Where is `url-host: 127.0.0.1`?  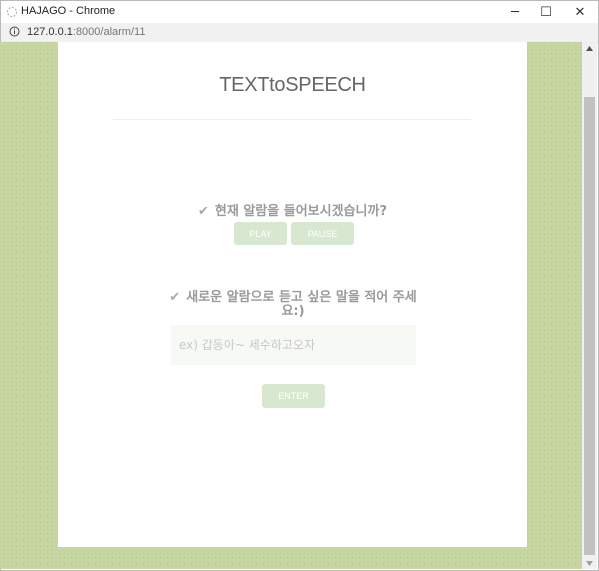
url-host: 127.0.0.1 is located at coordinates (50, 32).